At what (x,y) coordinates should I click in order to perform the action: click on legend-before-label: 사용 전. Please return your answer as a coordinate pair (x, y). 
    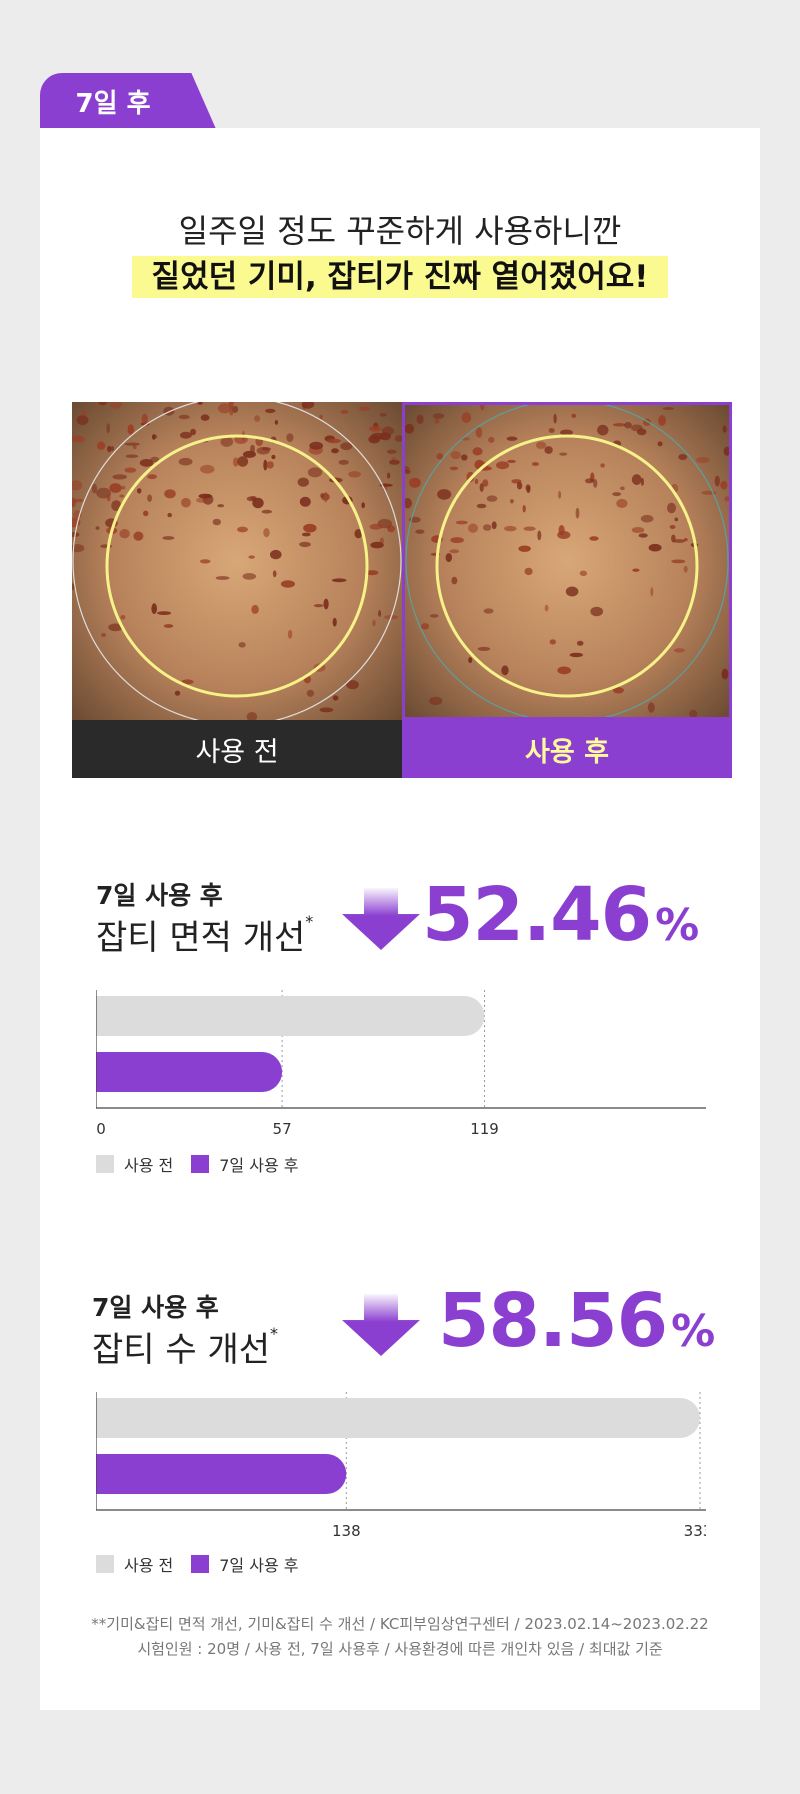
    Looking at the image, I should click on (149, 1565).